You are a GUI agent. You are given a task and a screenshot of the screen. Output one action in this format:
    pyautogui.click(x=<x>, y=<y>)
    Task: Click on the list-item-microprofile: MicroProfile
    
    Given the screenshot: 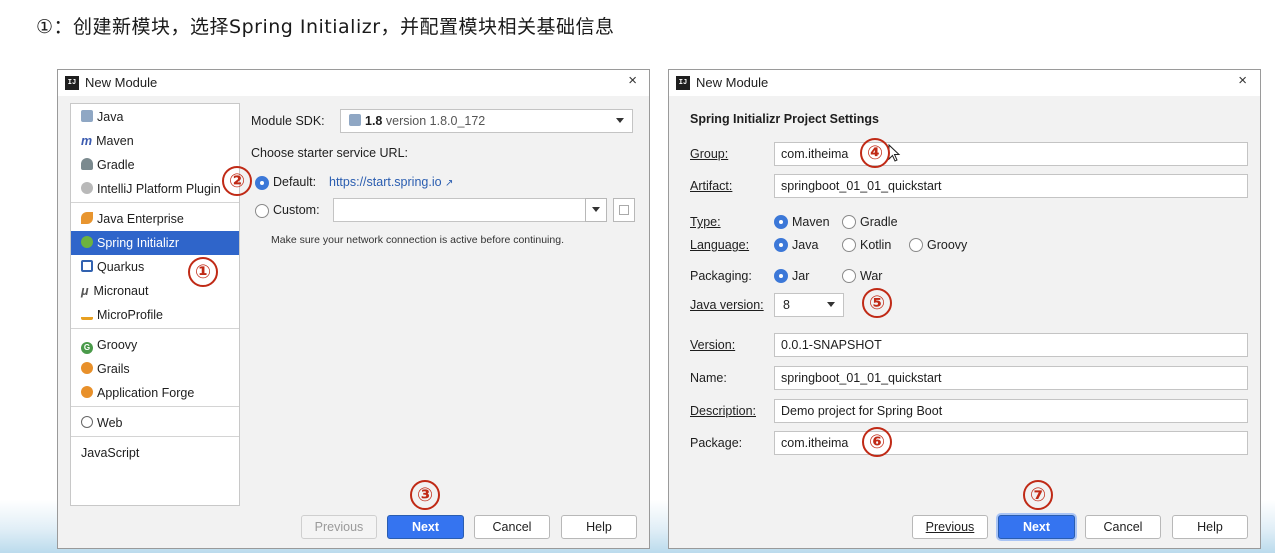 What is the action you would take?
    pyautogui.click(x=155, y=315)
    